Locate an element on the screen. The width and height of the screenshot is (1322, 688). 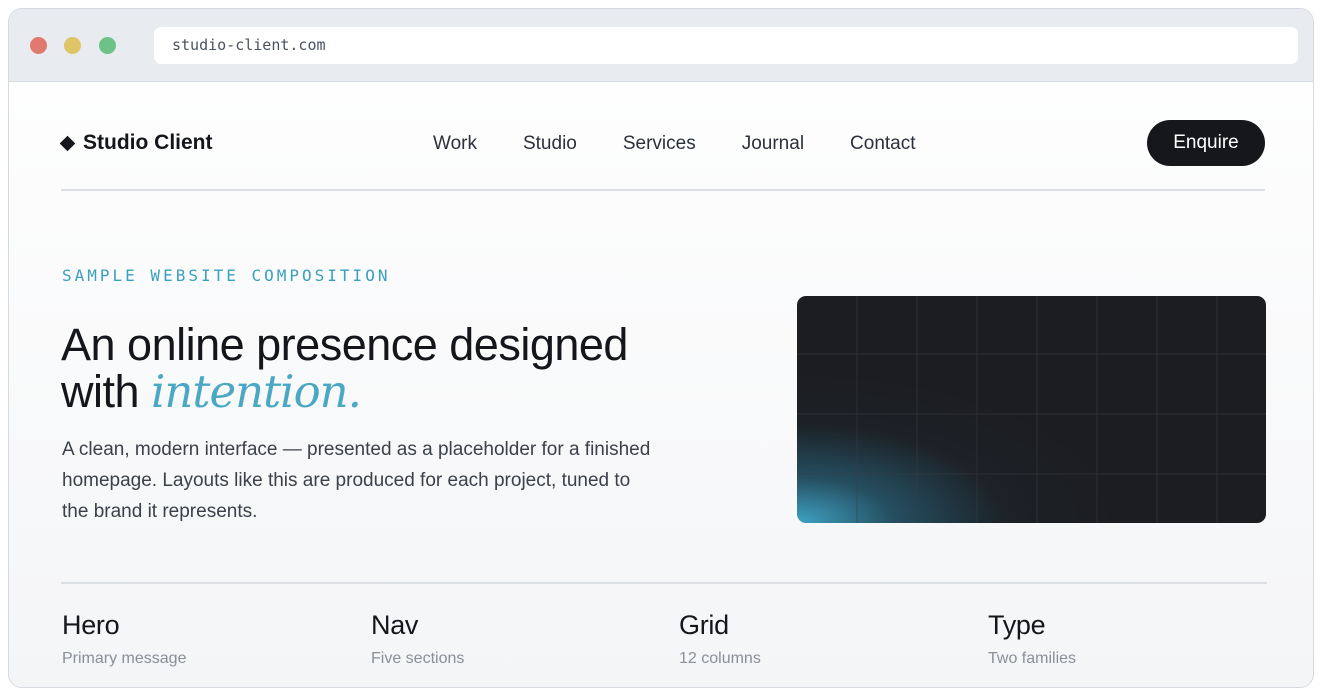
section-divider is located at coordinates (664, 583).